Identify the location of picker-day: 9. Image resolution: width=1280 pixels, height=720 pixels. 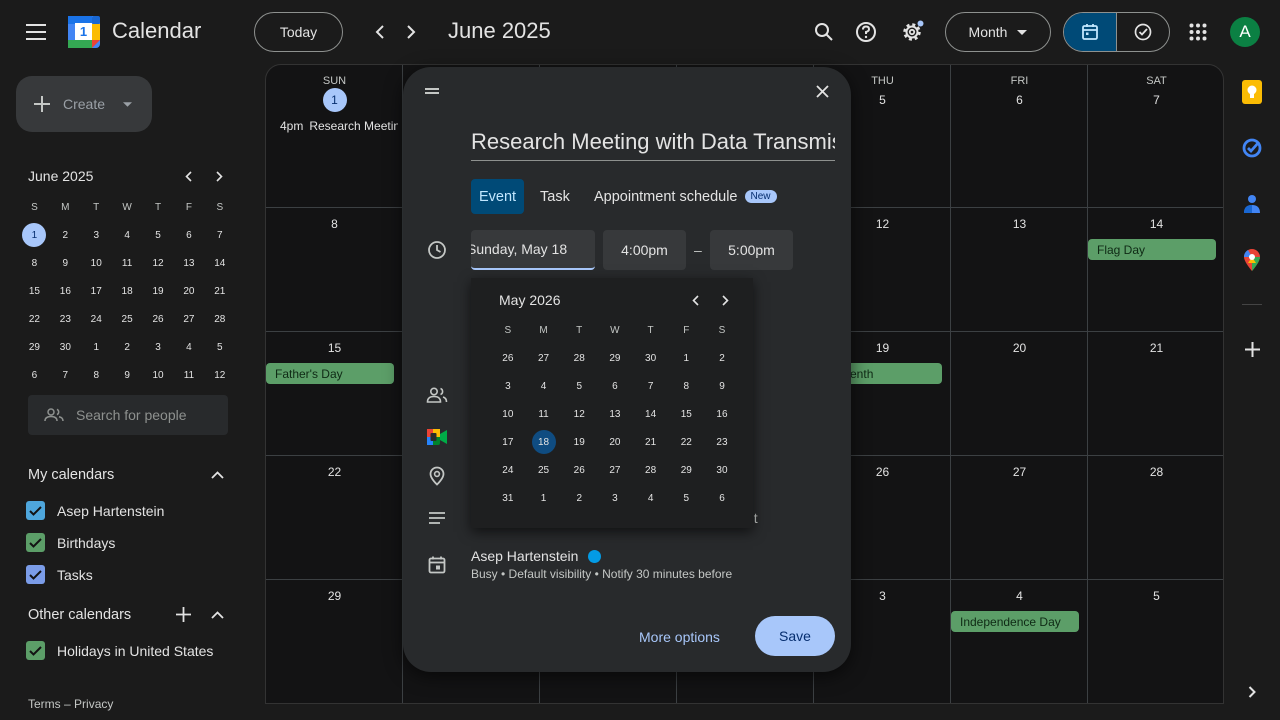
(722, 386).